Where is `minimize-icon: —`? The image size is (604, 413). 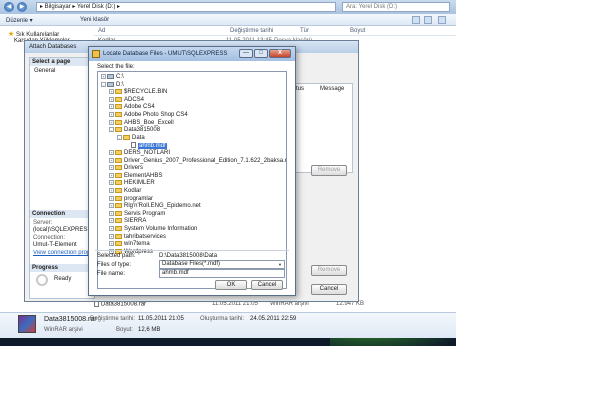
minimize-icon: — is located at coordinates (246, 53).